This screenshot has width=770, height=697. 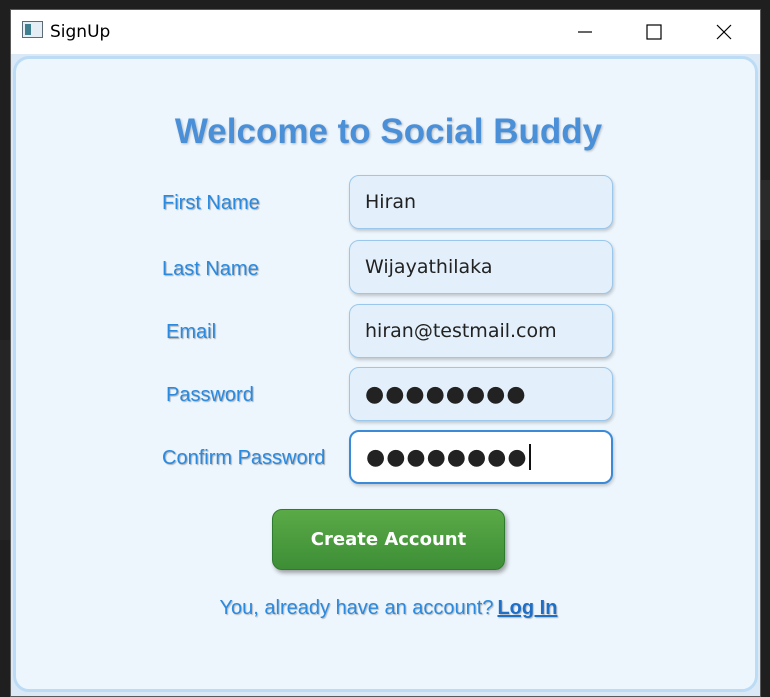 I want to click on login-prompt: You, already have an account? Log In, so click(x=388, y=608).